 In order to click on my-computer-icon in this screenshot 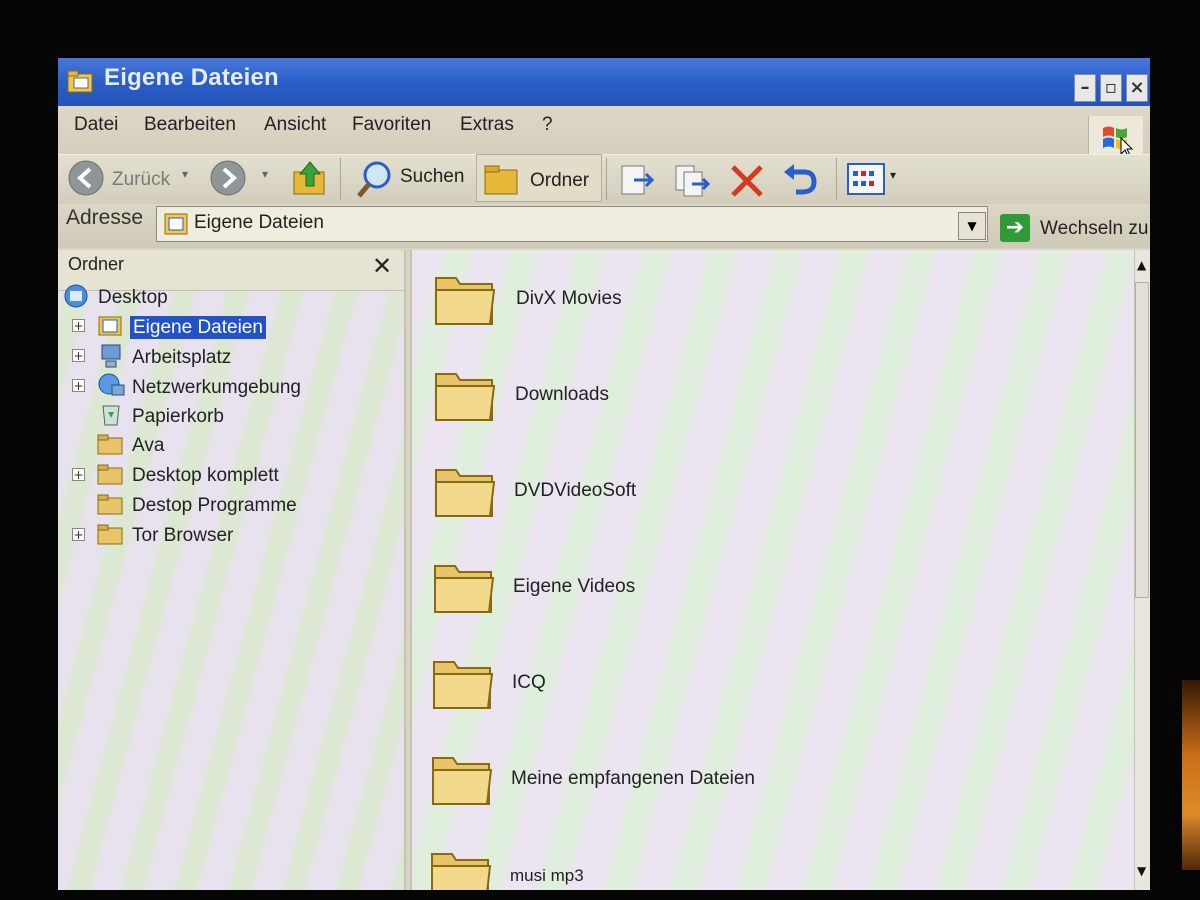, I will do `click(111, 356)`.